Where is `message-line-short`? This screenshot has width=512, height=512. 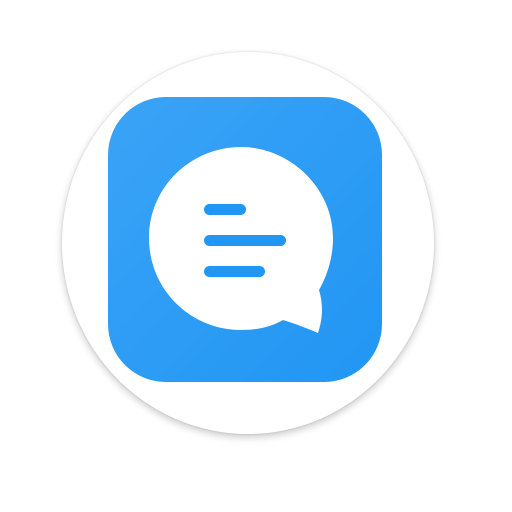
message-line-short is located at coordinates (225, 209).